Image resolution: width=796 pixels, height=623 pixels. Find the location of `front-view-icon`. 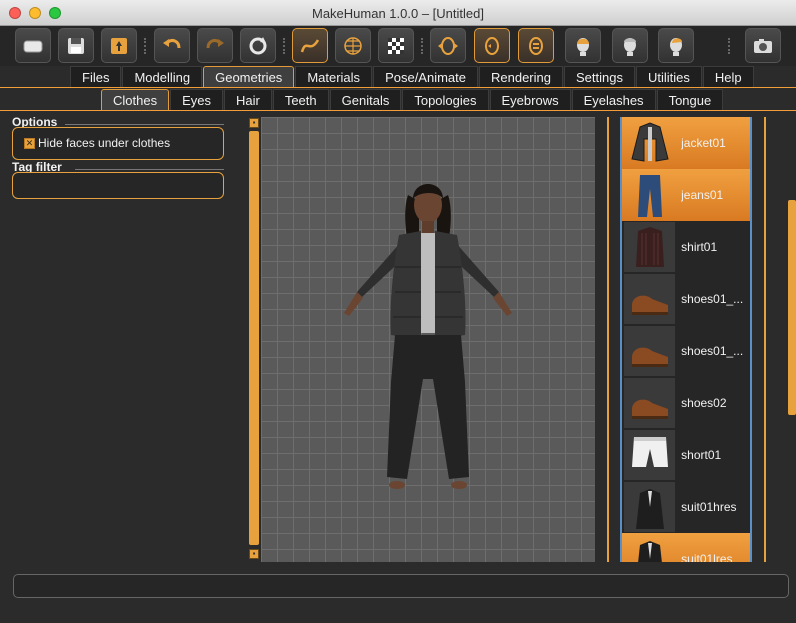

front-view-icon is located at coordinates (448, 45).